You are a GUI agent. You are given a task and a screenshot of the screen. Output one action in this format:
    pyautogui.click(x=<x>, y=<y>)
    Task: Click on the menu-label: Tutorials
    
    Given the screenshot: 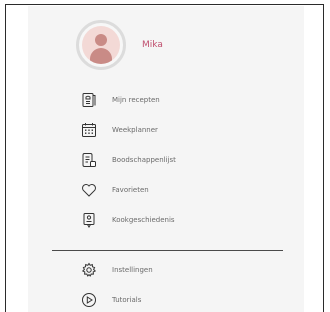 What is the action you would take?
    pyautogui.click(x=127, y=300)
    